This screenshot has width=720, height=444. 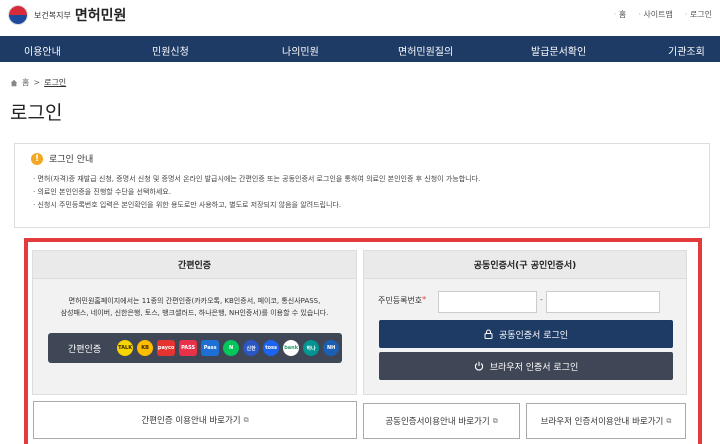 I want to click on browser-cert-login-label: 브라우저 인증서 로그인, so click(x=534, y=367).